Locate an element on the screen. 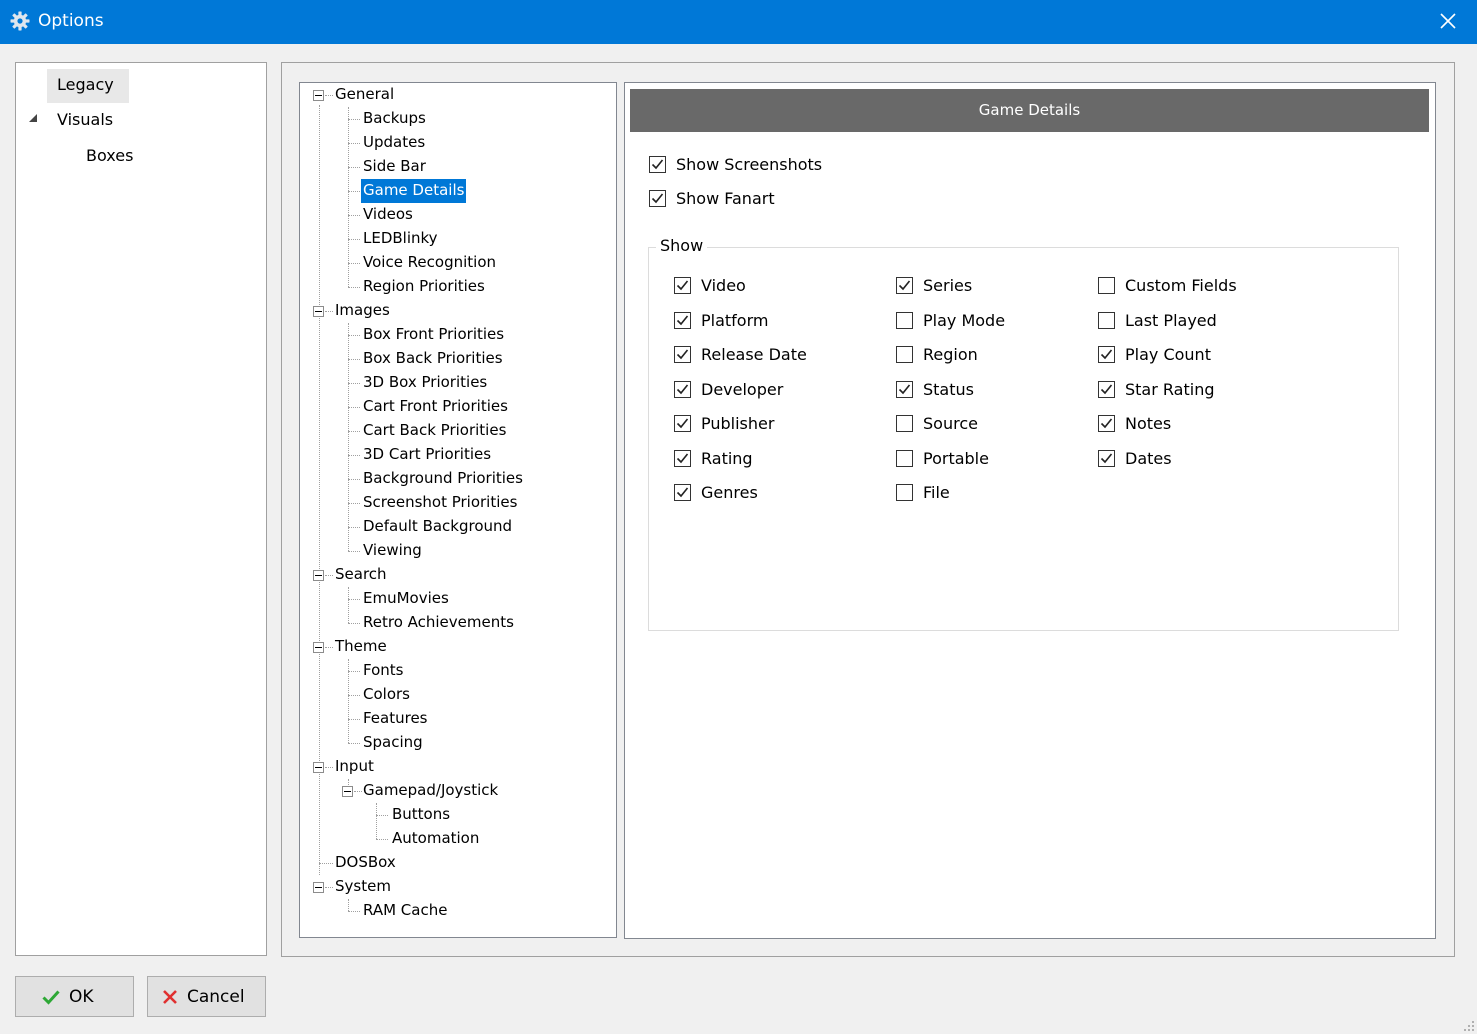  tree-node-3d-cart-priorities: 3D Cart Priorities is located at coordinates (427, 455).